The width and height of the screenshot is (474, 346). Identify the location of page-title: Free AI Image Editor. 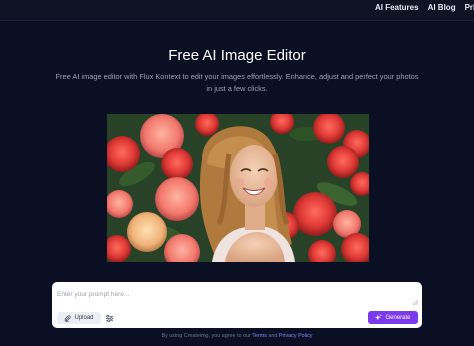
(237, 55).